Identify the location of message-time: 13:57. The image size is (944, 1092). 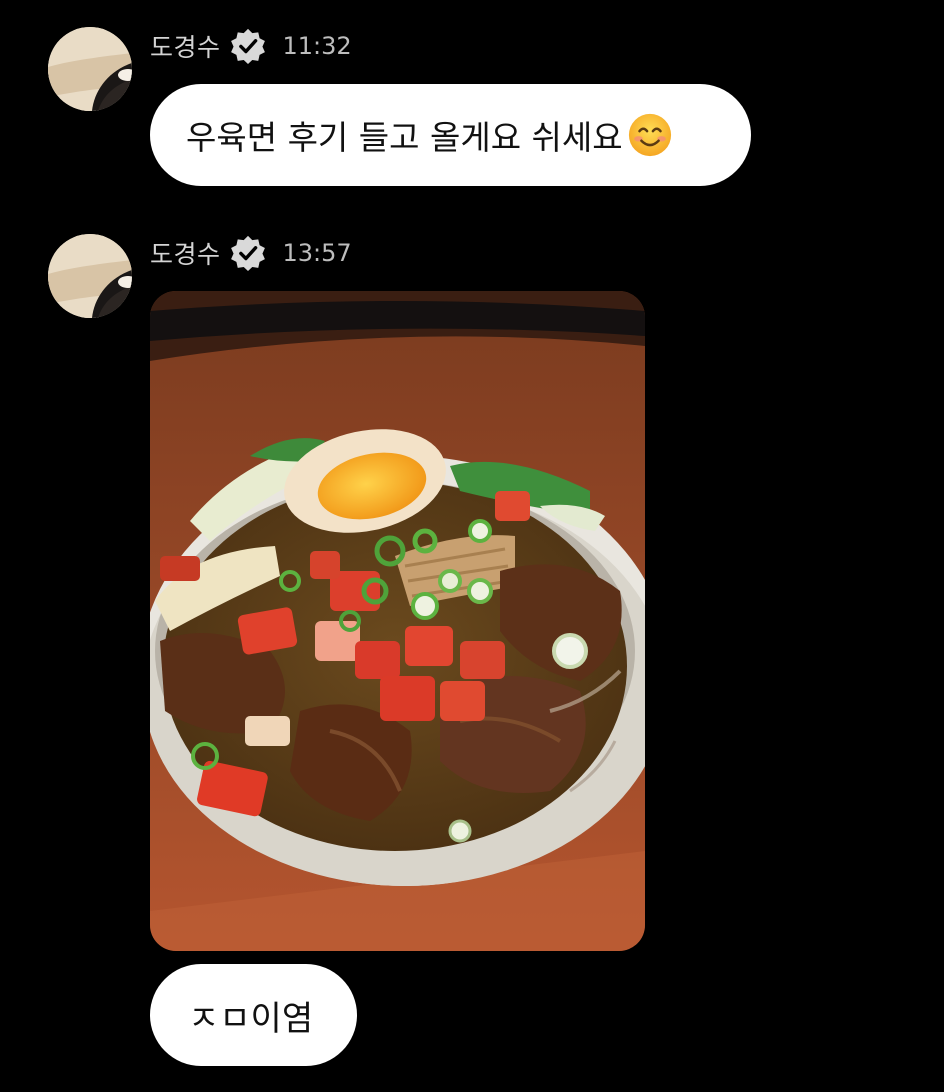
(317, 253).